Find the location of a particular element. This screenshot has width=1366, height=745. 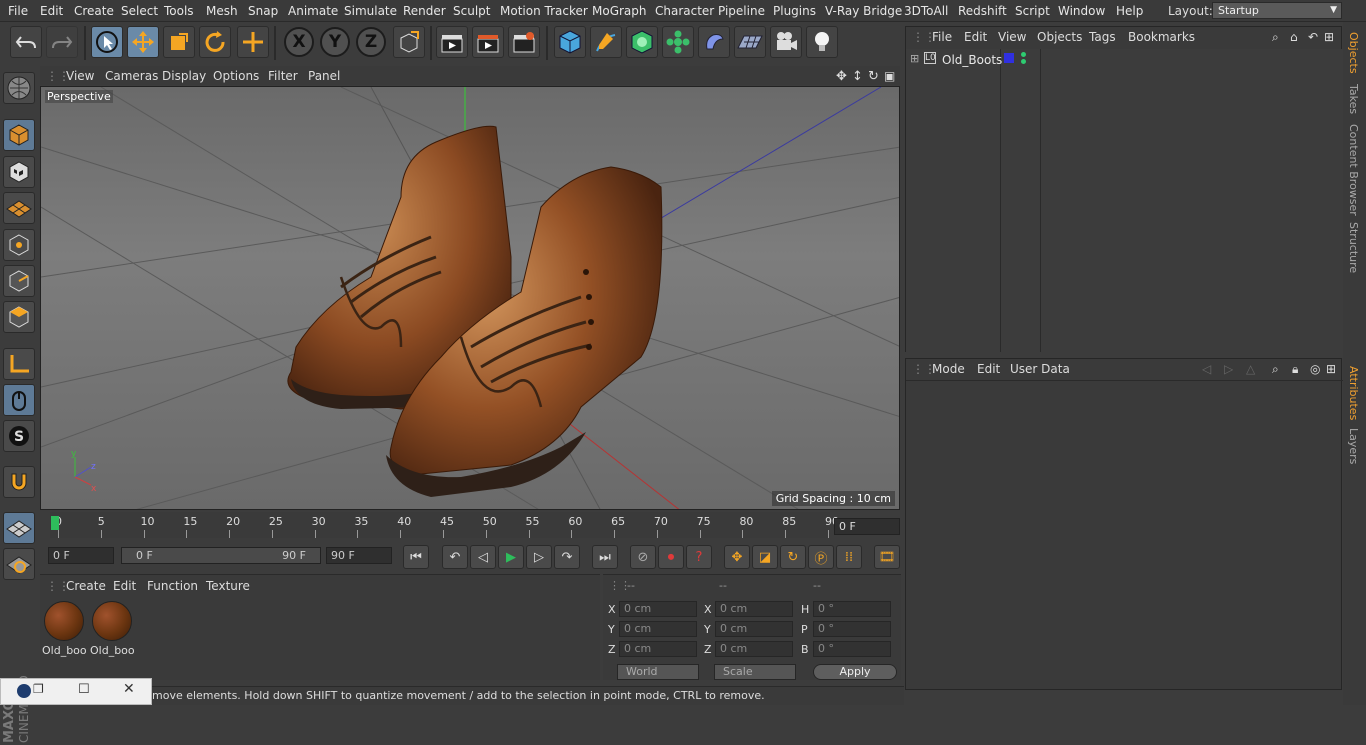

object-tree: ⊞ L0 Old_Boots is located at coordinates (1124, 200).